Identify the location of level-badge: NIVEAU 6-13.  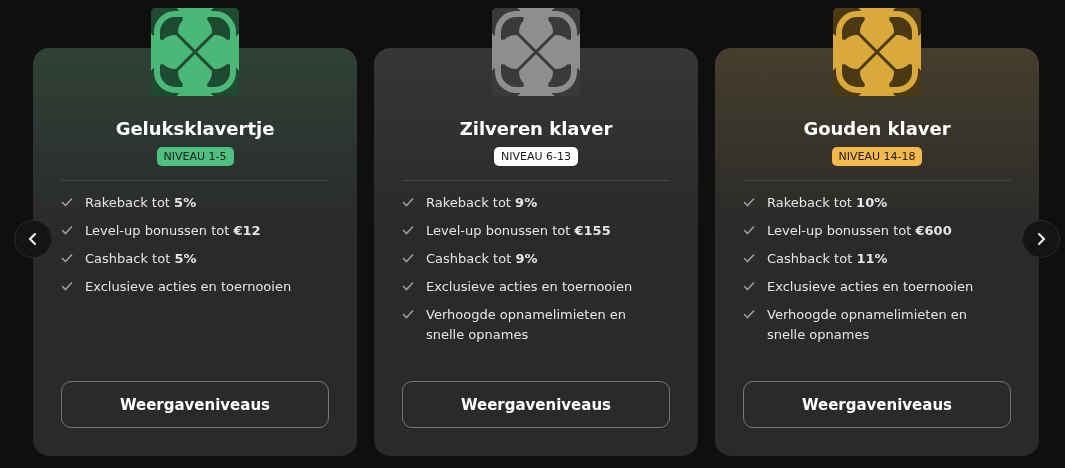
(536, 156).